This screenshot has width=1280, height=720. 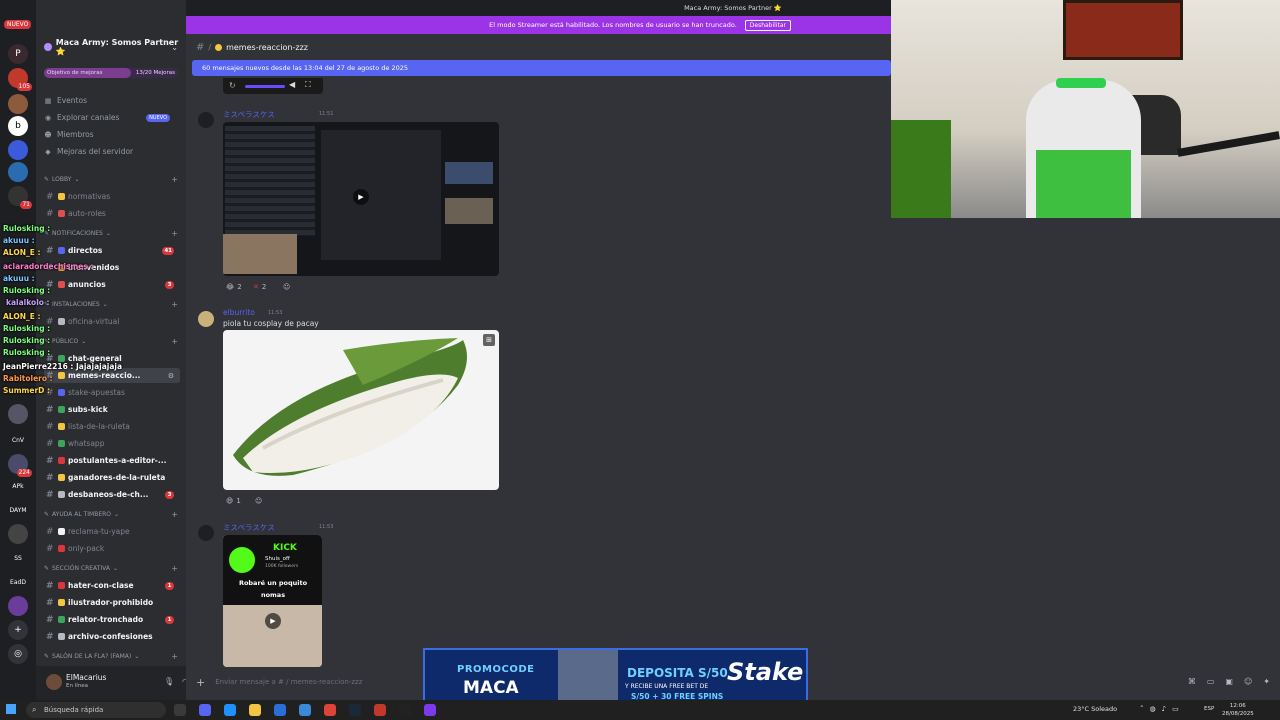 What do you see at coordinates (1192, 681) in the screenshot?
I see `gift-icon: ⌘` at bounding box center [1192, 681].